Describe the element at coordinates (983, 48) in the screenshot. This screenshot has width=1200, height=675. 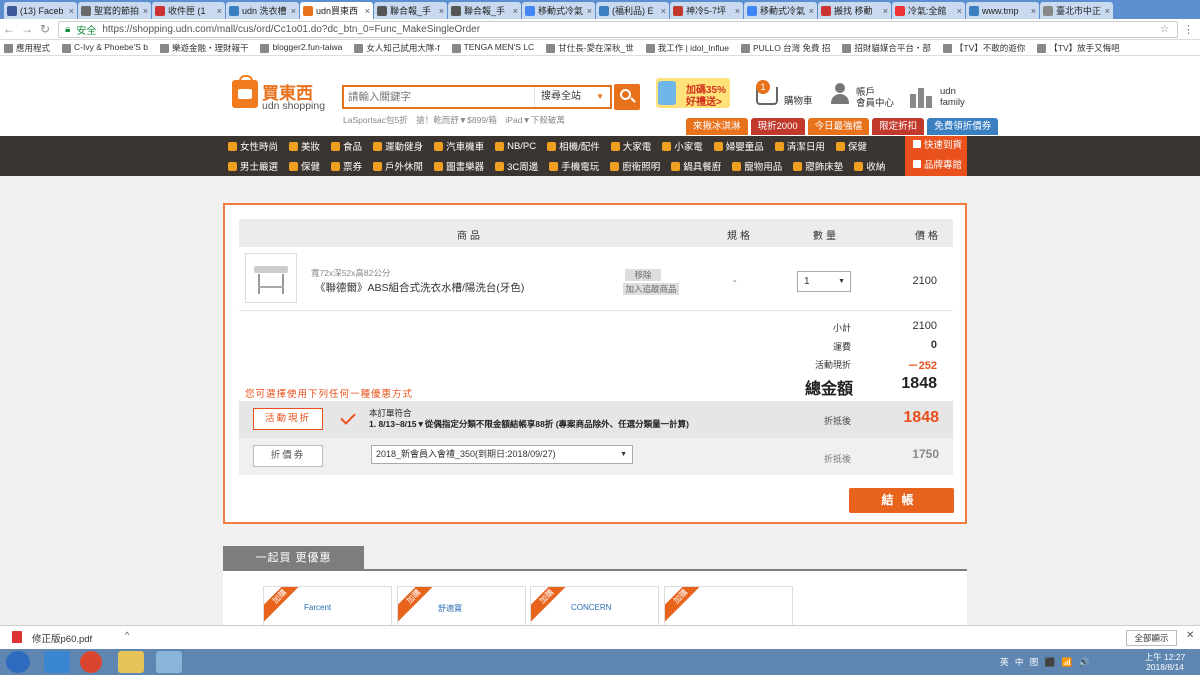
I see `bookmark-item: 【TV】不敢的遊你` at that location.